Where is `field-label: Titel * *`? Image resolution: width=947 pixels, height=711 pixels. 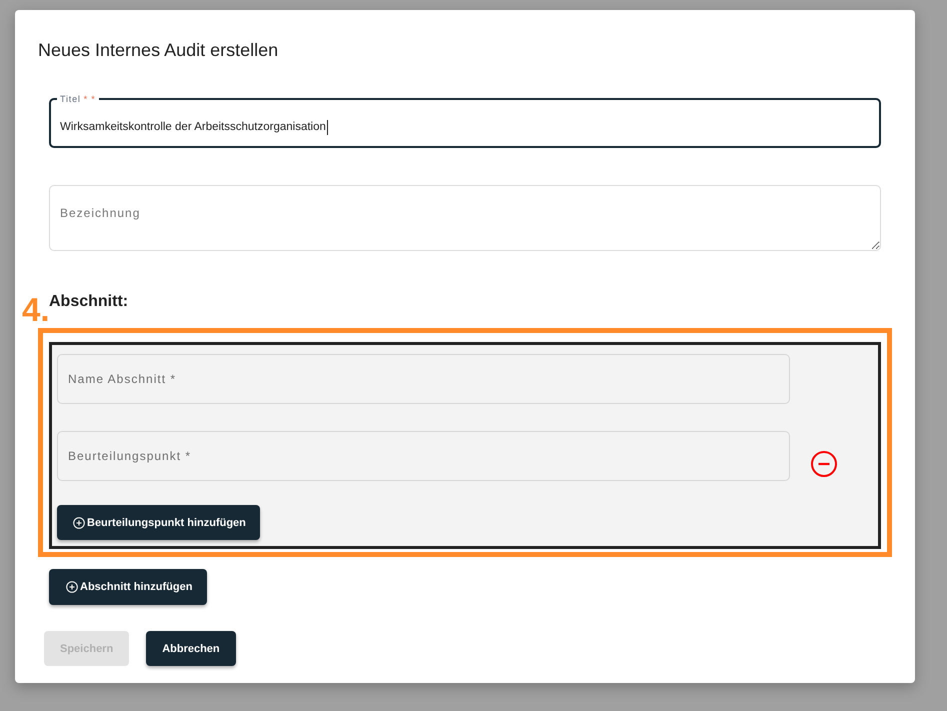 field-label: Titel * * is located at coordinates (78, 99).